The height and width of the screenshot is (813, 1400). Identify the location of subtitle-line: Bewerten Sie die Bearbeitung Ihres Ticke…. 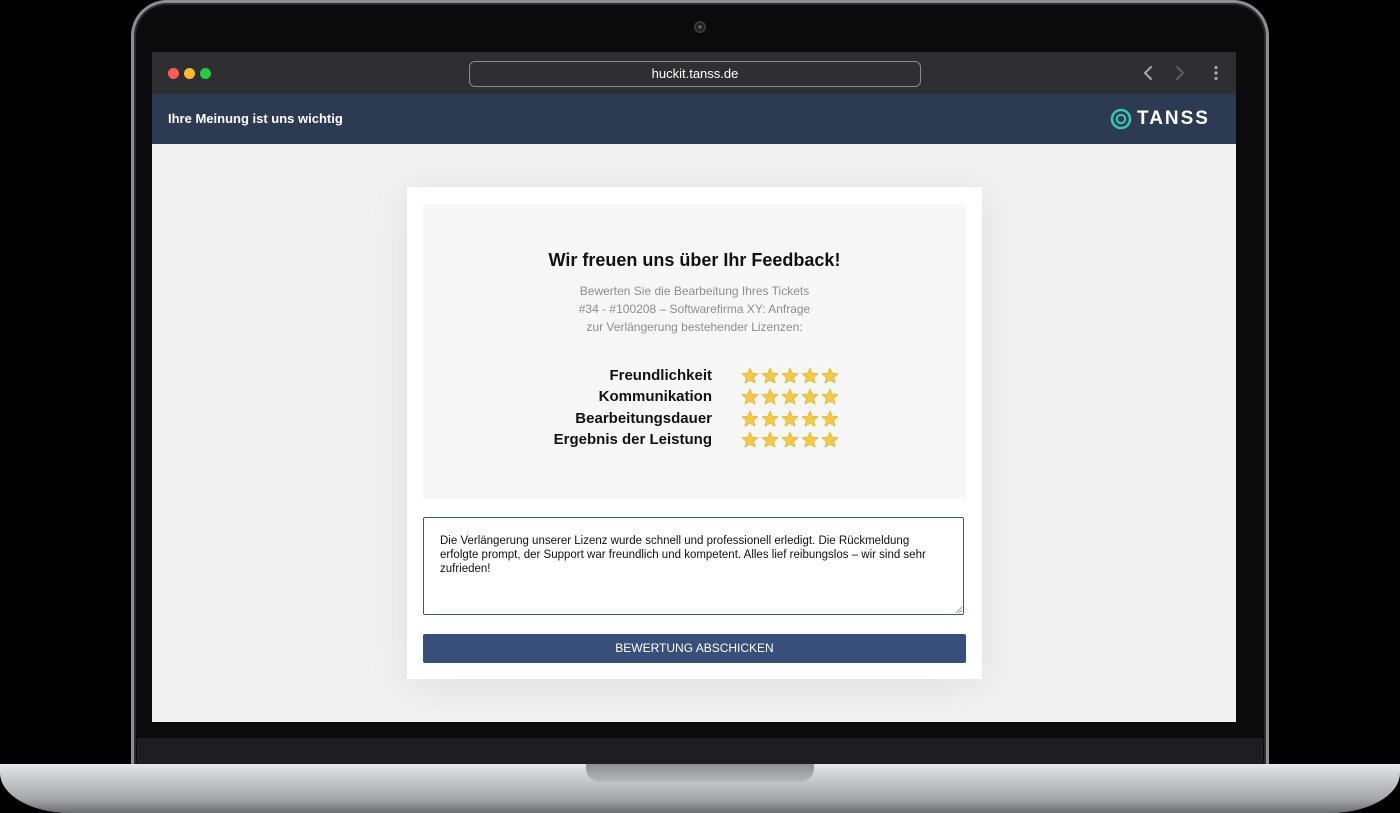
(694, 291).